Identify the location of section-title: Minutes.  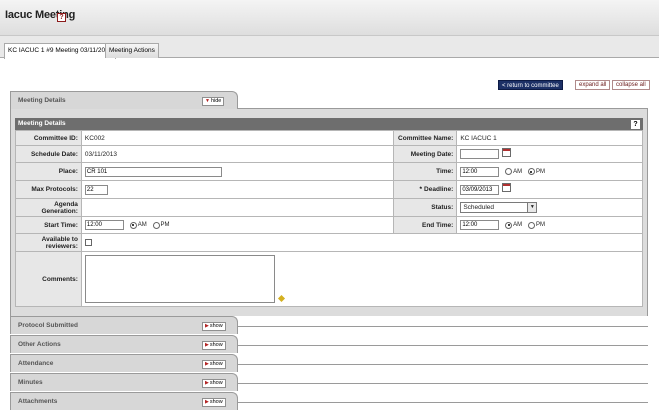
(30, 382).